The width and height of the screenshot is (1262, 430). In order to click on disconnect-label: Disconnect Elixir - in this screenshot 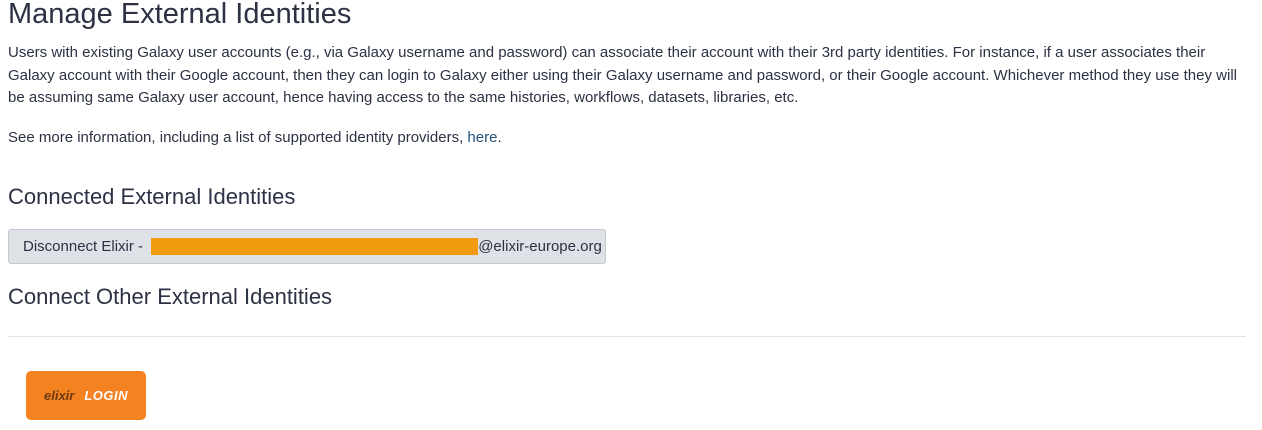, I will do `click(85, 246)`.